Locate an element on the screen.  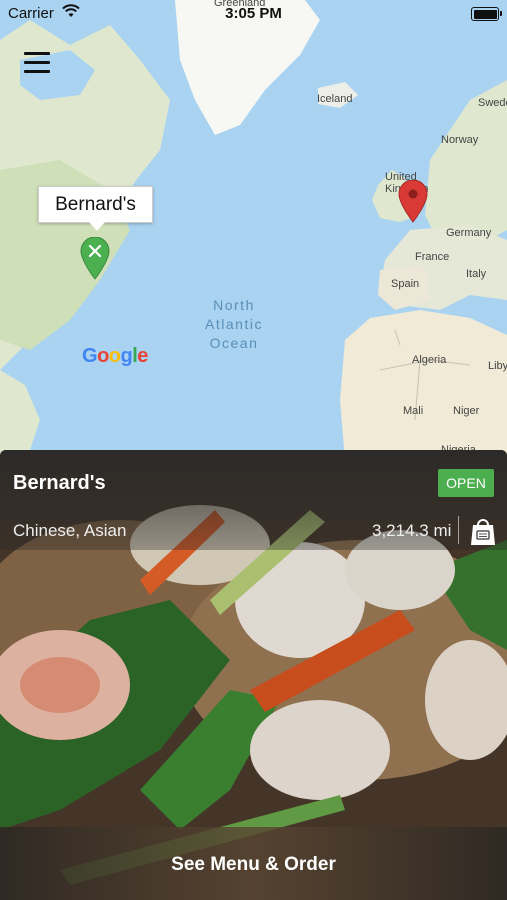
map-label-algeria: Algeria is located at coordinates (429, 360).